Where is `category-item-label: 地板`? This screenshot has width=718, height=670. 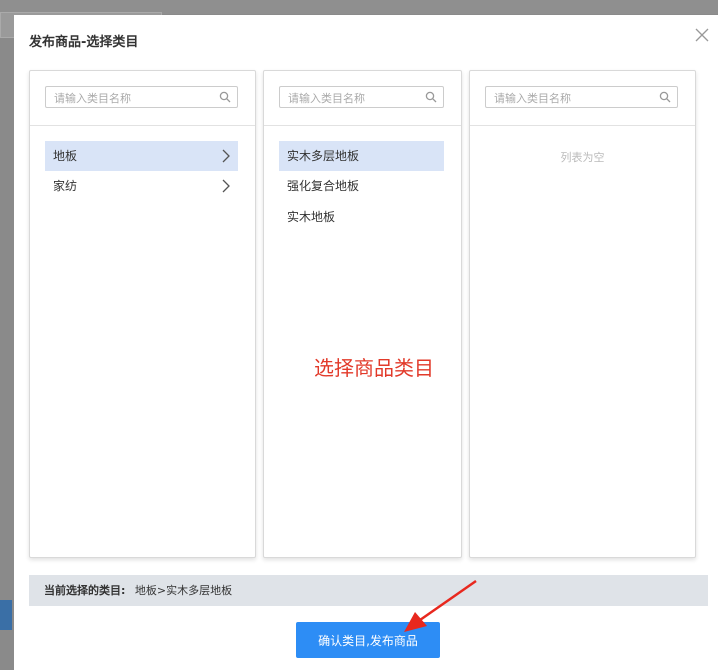 category-item-label: 地板 is located at coordinates (65, 156).